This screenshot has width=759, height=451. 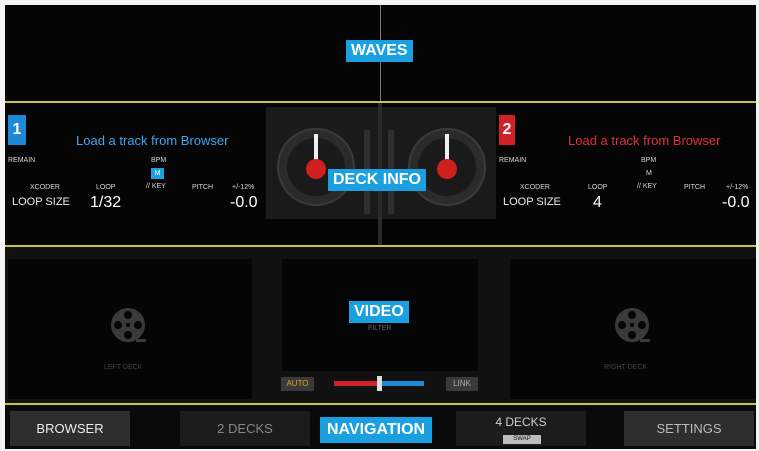 I want to click on deck2-platter-center, so click(x=447, y=169).